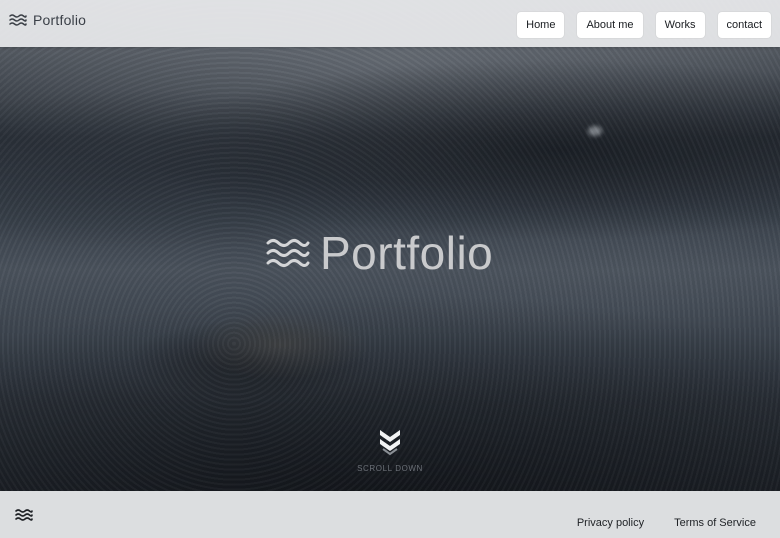 This screenshot has height=538, width=780. Describe the element at coordinates (390, 514) in the screenshot. I see `footer: Privacy policy Terms of Service` at that location.